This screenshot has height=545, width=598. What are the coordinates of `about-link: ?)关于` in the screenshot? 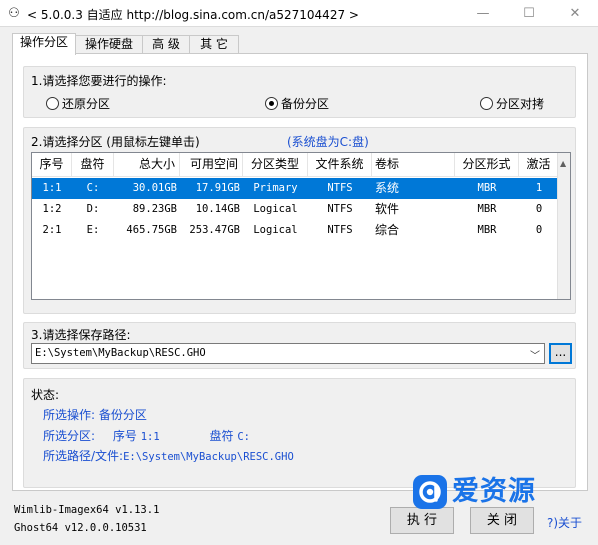 It's located at (564, 522).